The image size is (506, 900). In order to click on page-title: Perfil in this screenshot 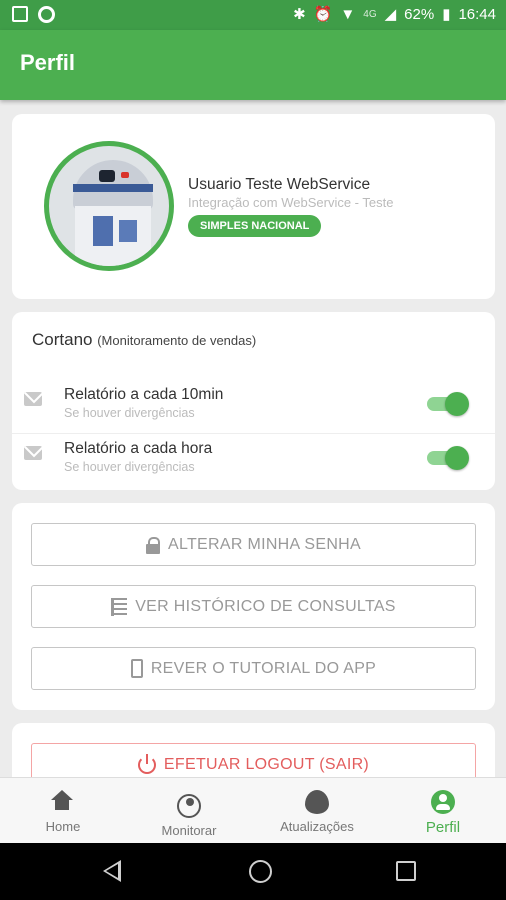, I will do `click(48, 62)`.